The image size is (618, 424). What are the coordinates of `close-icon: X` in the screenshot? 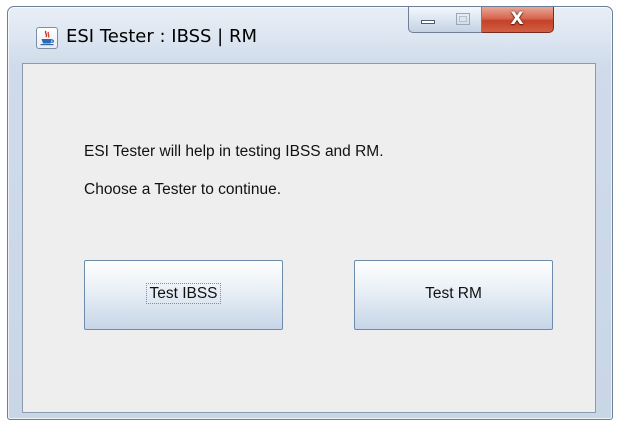 It's located at (517, 19).